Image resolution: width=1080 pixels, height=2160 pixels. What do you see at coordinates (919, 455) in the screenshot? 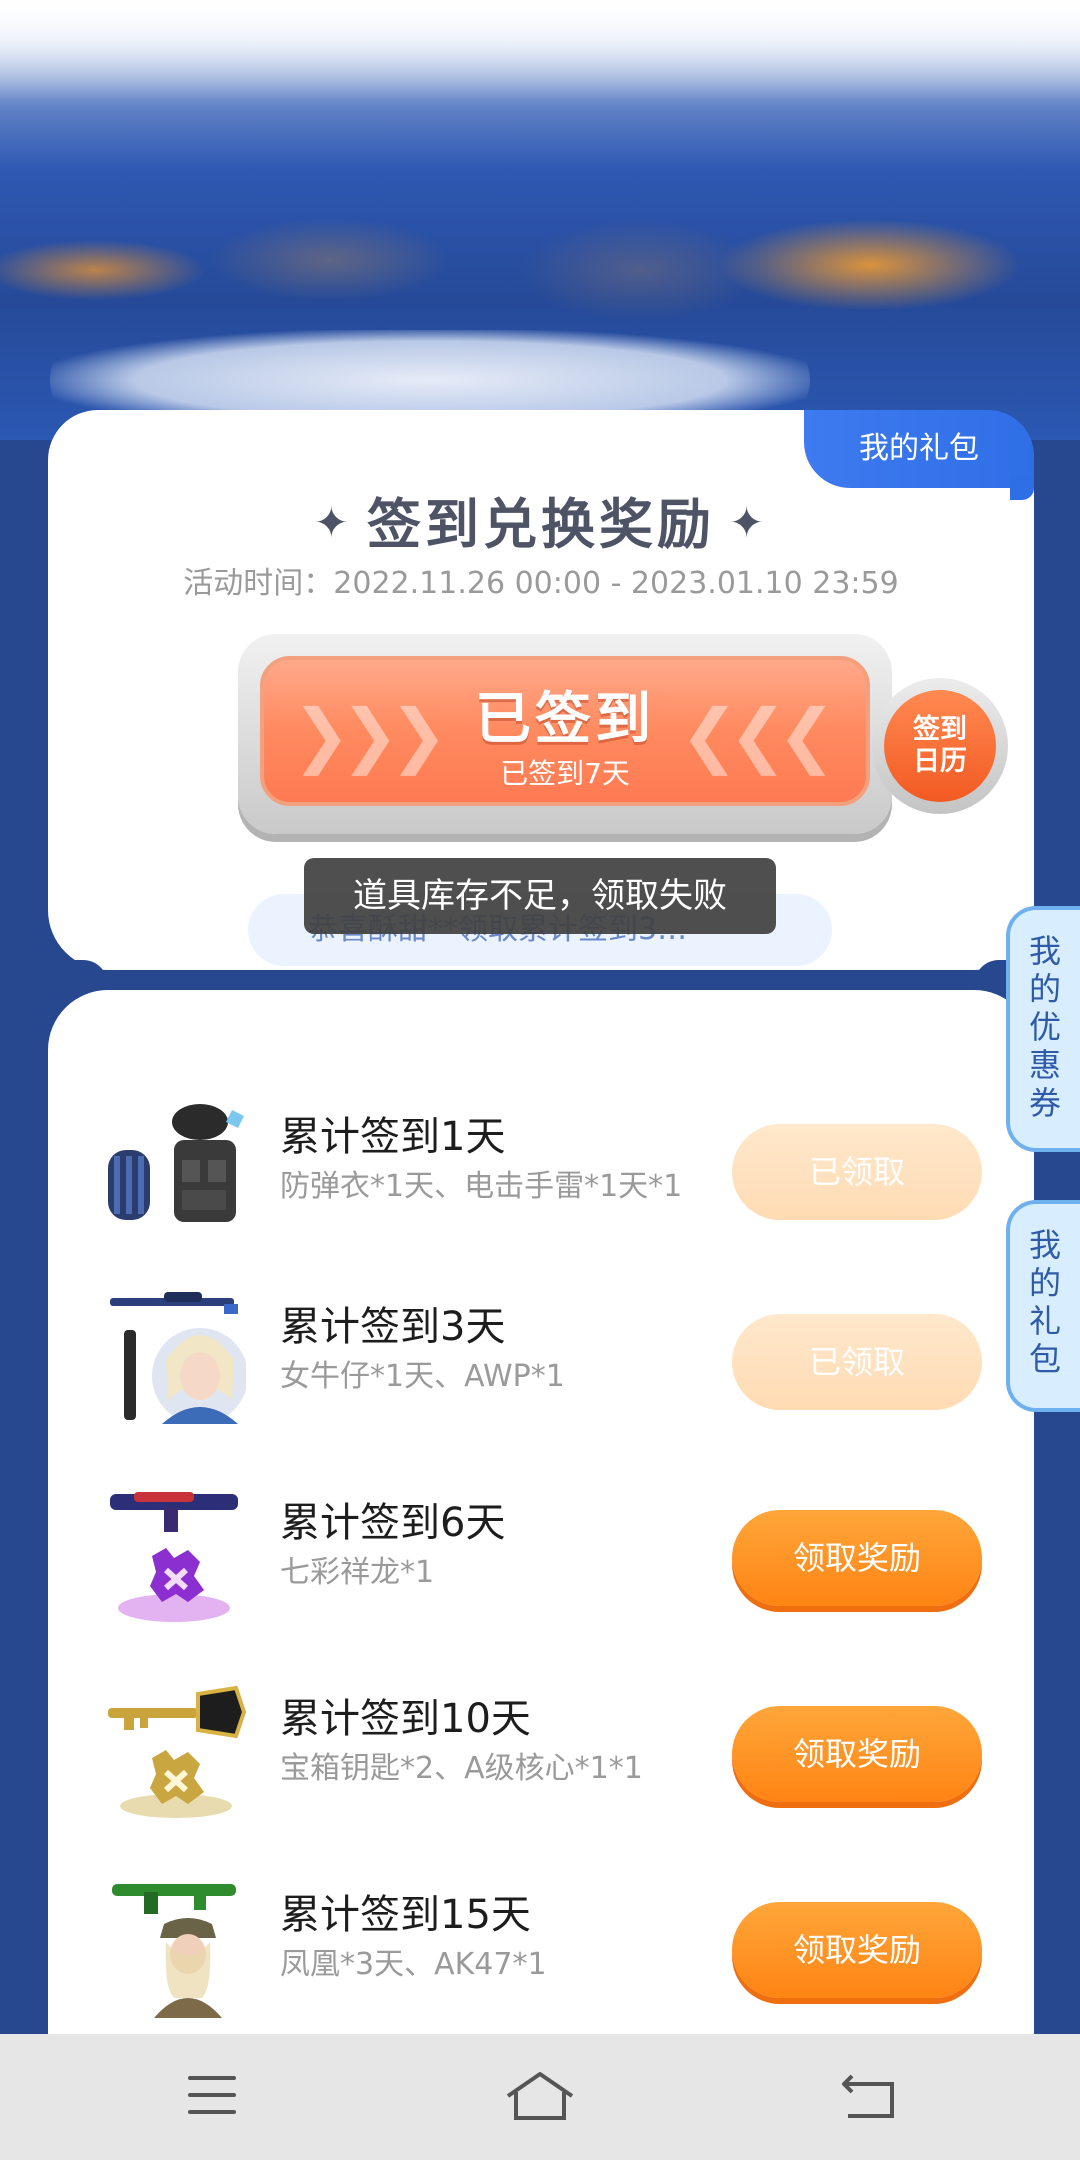
I see `my-gift-tab: 我的礼包` at bounding box center [919, 455].